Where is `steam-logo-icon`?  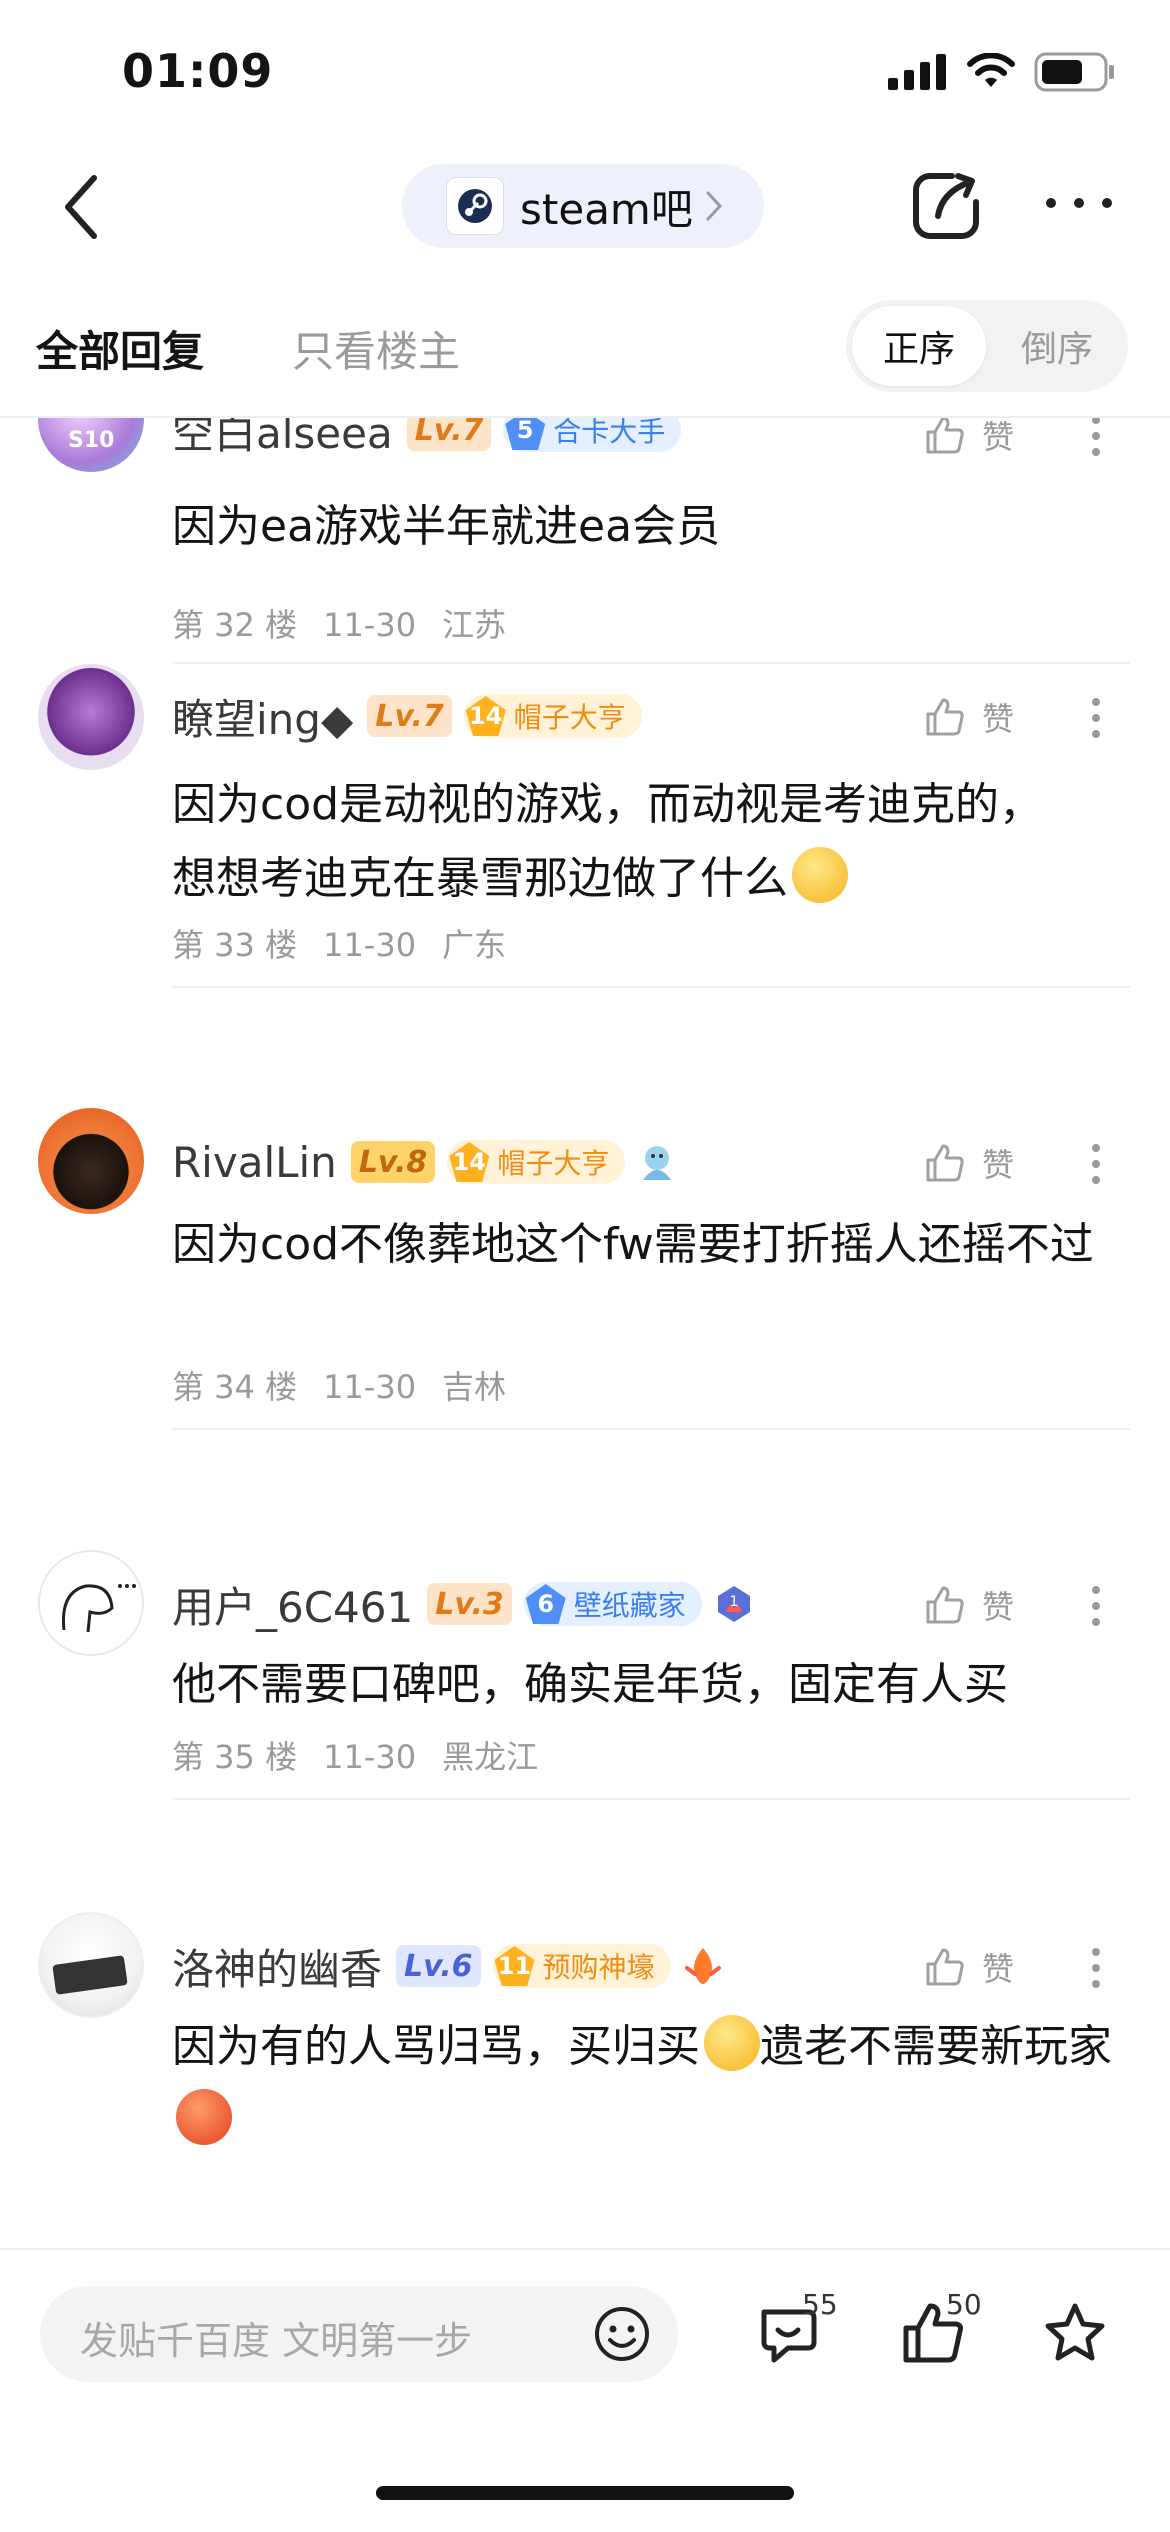
steam-logo-icon is located at coordinates (475, 206).